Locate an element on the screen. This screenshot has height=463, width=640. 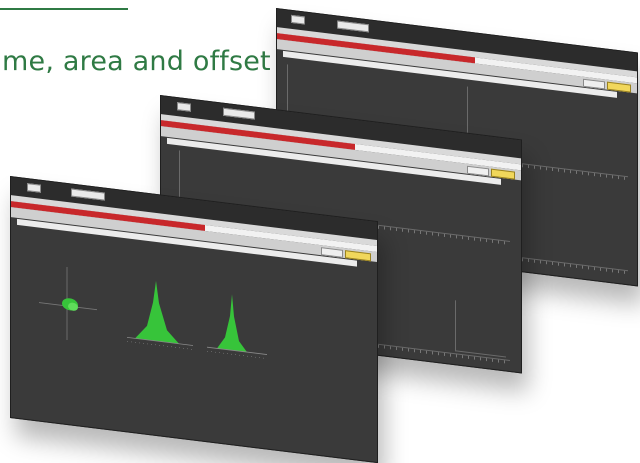
headline-rule is located at coordinates (64, 9).